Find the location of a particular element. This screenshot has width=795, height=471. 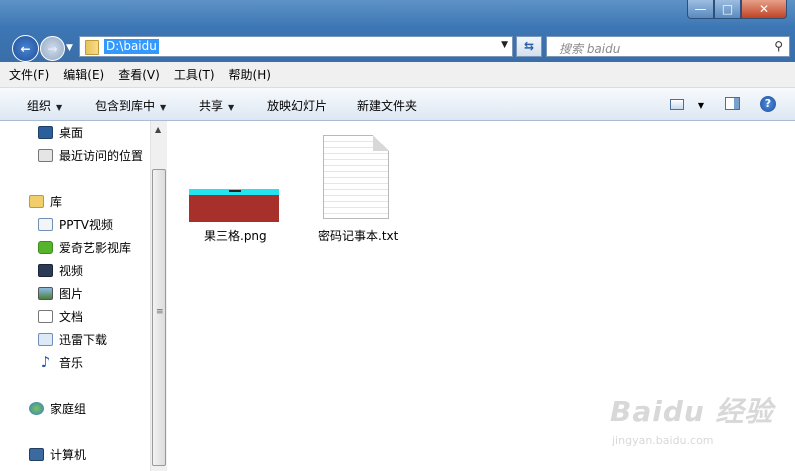

refresh-button: ⇆ is located at coordinates (529, 46).